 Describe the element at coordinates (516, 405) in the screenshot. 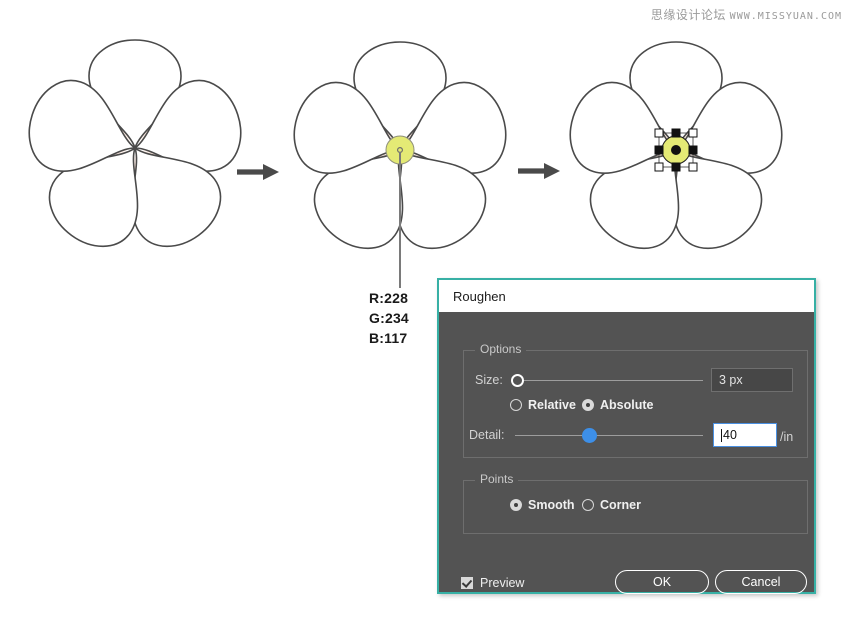

I see `radio-relative-indicator` at that location.